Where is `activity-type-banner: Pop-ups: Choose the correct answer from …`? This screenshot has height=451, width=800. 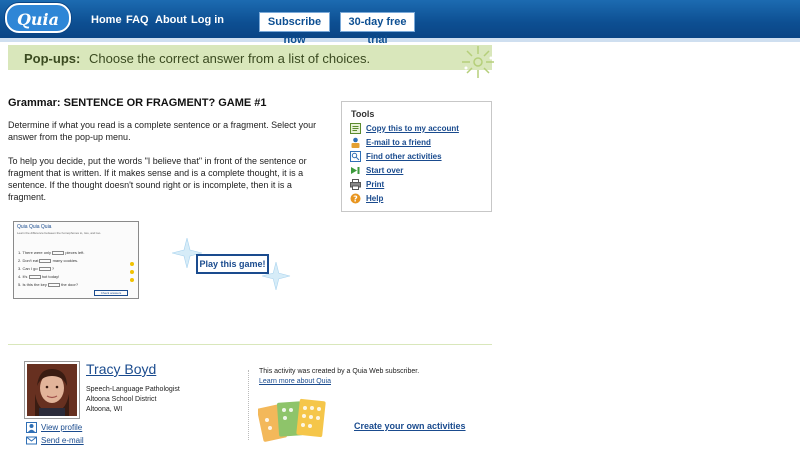 activity-type-banner: Pop-ups: Choose the correct answer from … is located at coordinates (250, 57).